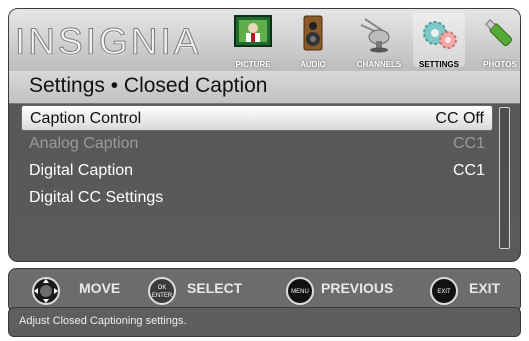 The width and height of the screenshot is (529, 341). Describe the element at coordinates (264, 322) in the screenshot. I see `help-box: Adjust Closed Captioning settings.` at that location.